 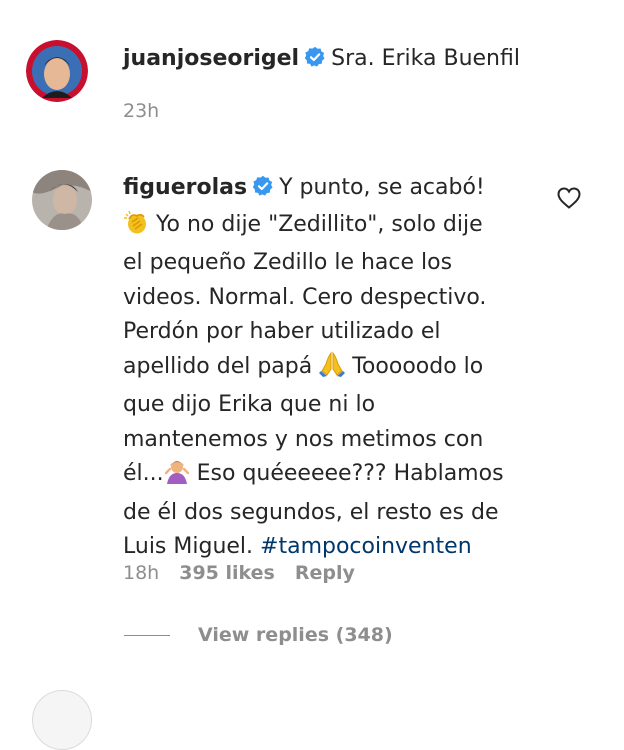 I want to click on comment-line: Luis Miguel., so click(x=192, y=546).